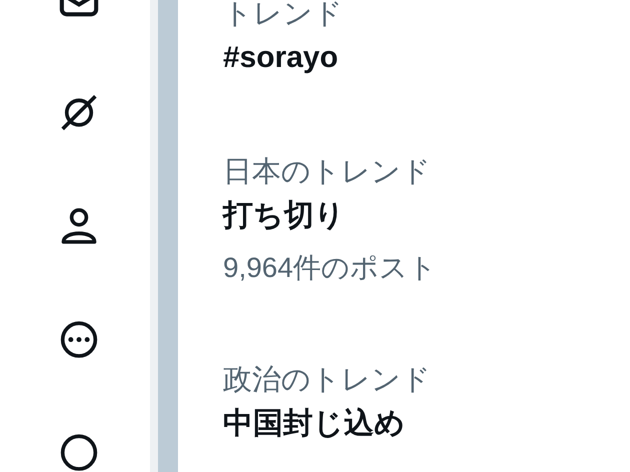  Describe the element at coordinates (426, 58) in the screenshot. I see `trend-name: #sorayo` at that location.